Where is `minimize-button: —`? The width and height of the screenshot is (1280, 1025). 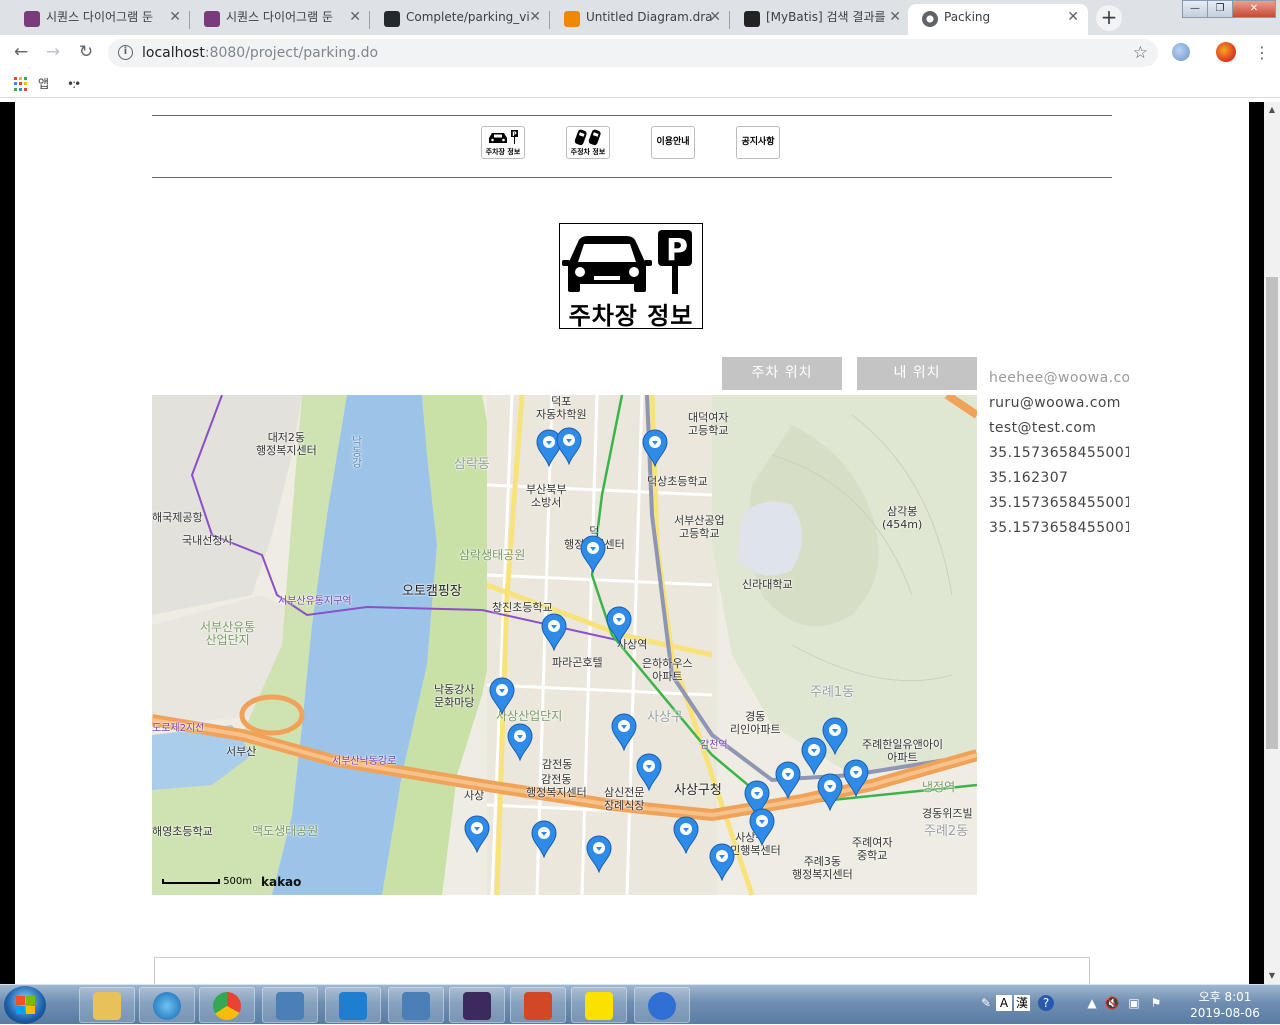
minimize-button: — is located at coordinates (1195, 9).